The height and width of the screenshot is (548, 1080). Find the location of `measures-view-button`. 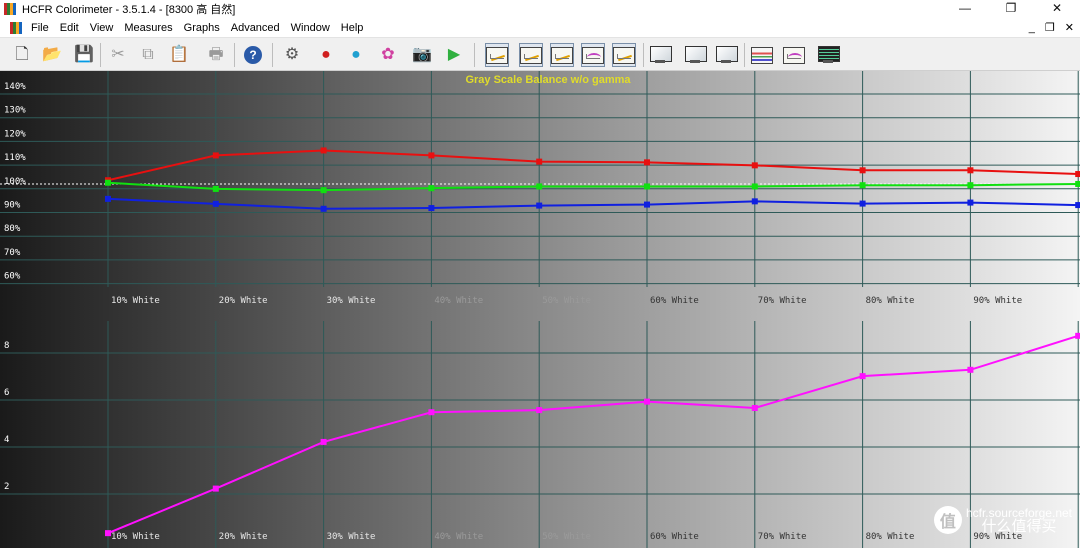

measures-view-button is located at coordinates (695, 55).